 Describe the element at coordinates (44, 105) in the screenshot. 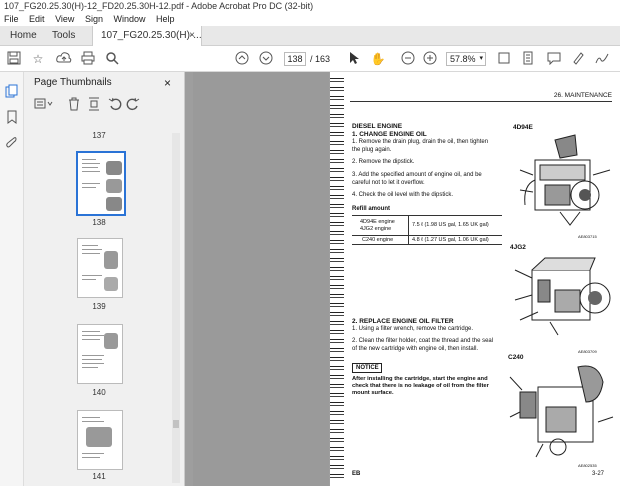

I see `options-menu-icon` at that location.